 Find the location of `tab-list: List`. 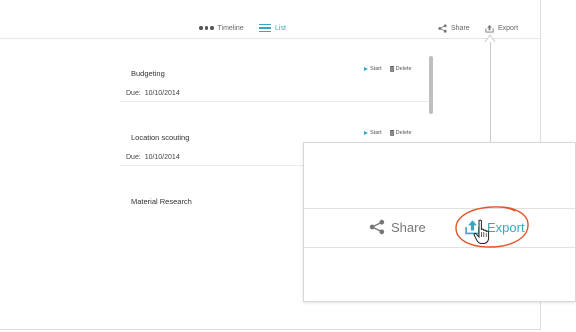

tab-list: List is located at coordinates (272, 28).